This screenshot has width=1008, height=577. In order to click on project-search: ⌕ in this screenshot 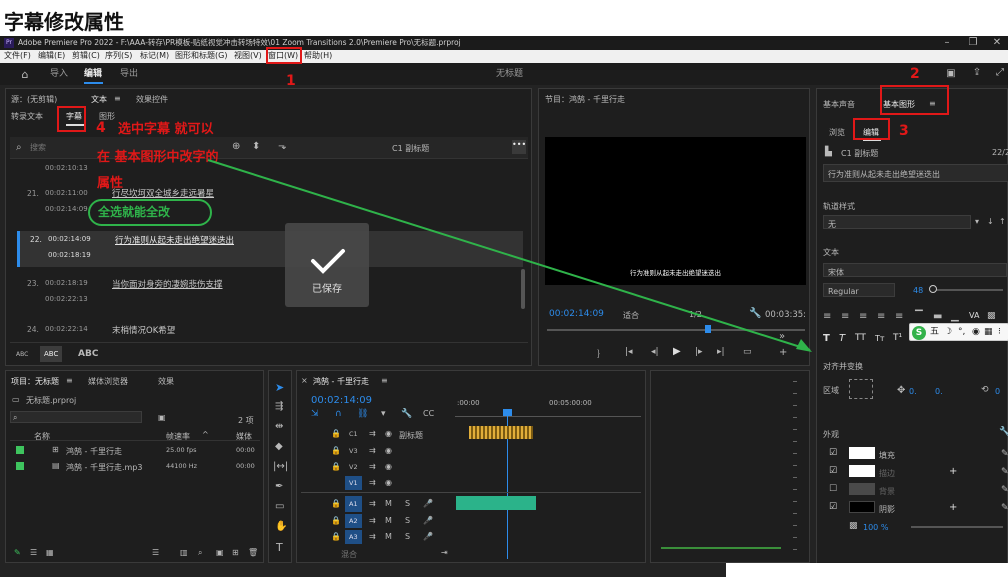, I will do `click(76, 417)`.